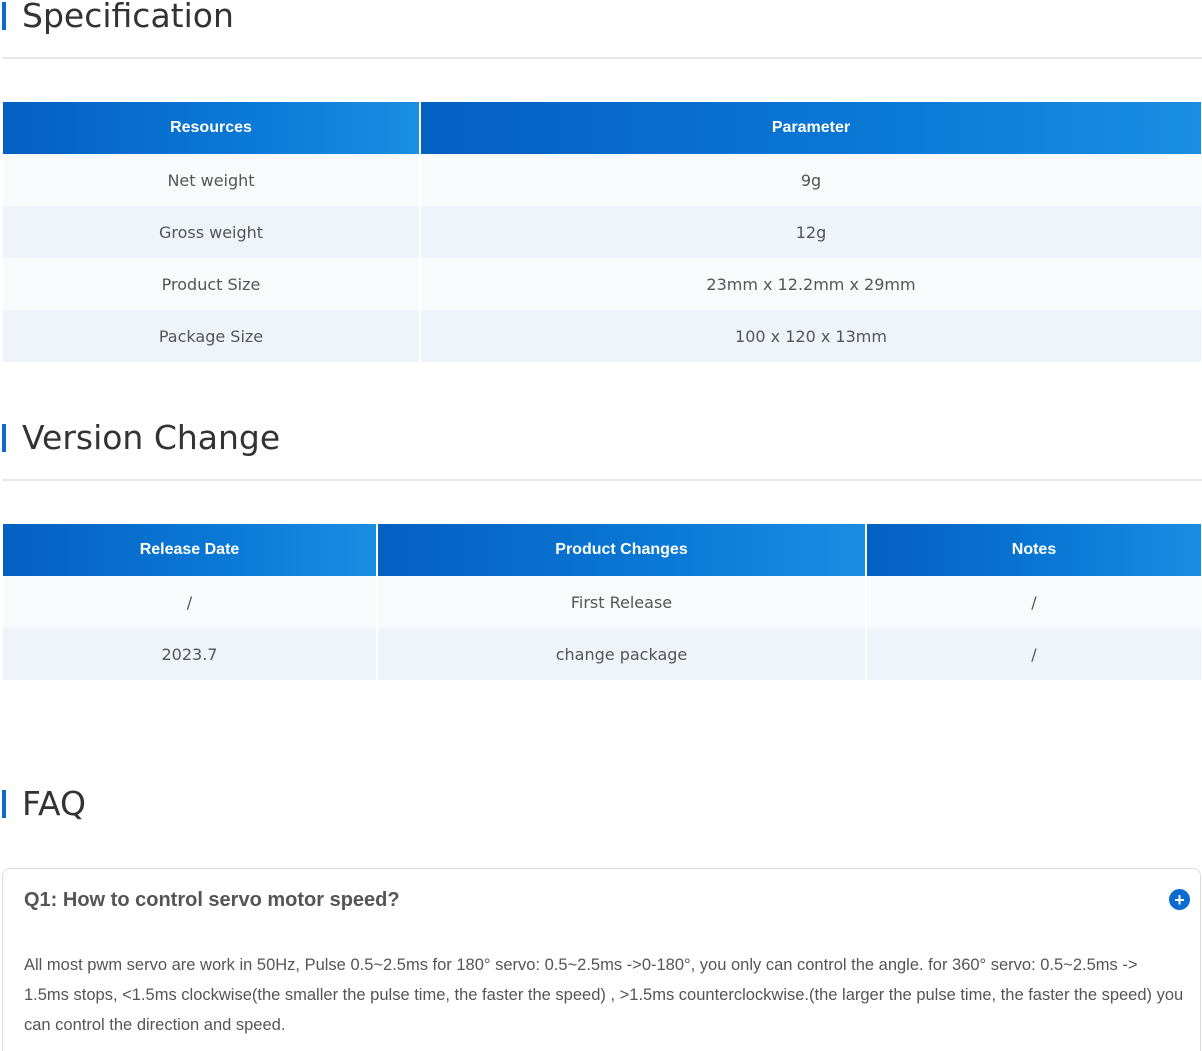  Describe the element at coordinates (811, 128) in the screenshot. I see `column-header-parameter: Parameter` at that location.